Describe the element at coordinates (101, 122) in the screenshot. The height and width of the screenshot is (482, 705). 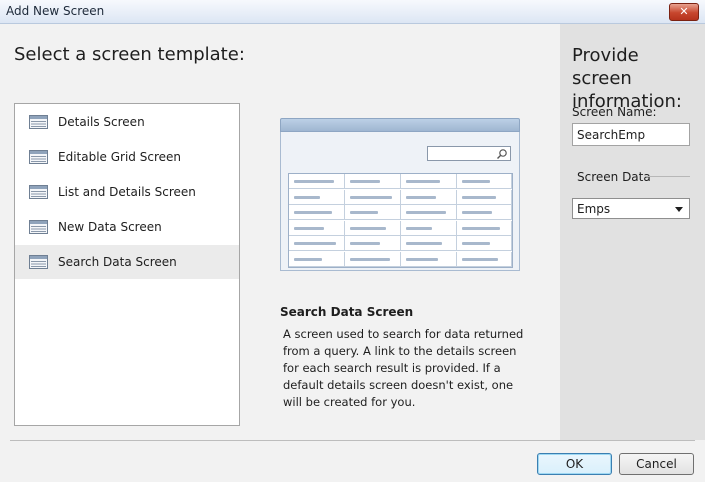
I see `template-item-label: Details Screen` at that location.